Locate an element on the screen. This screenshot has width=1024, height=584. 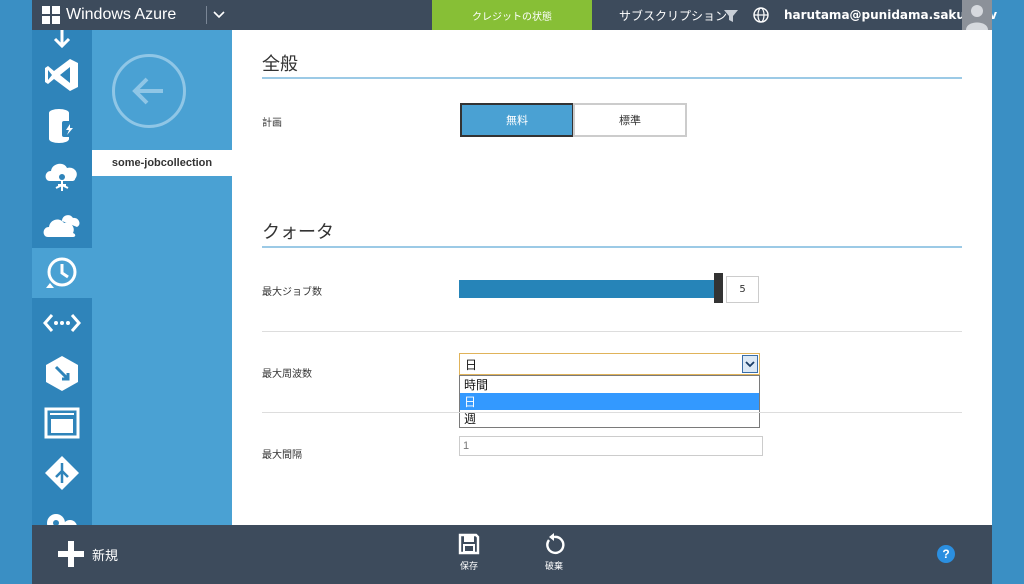
discard-button: 破棄 is located at coordinates (554, 552).